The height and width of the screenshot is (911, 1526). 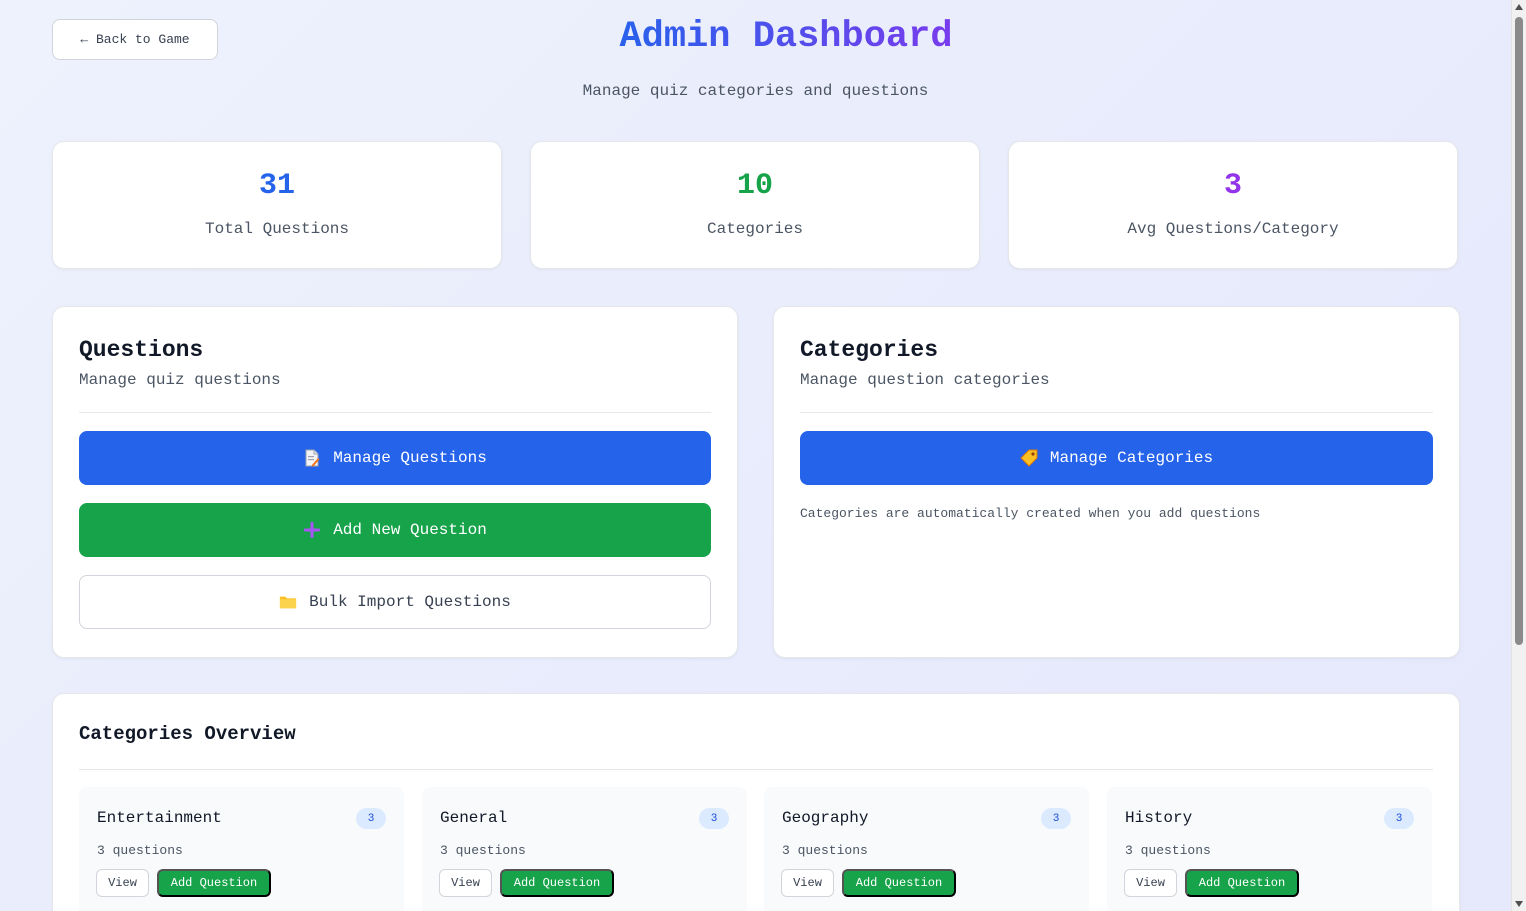 What do you see at coordinates (925, 380) in the screenshot?
I see `categories-panel-description: Manage question categories` at bounding box center [925, 380].